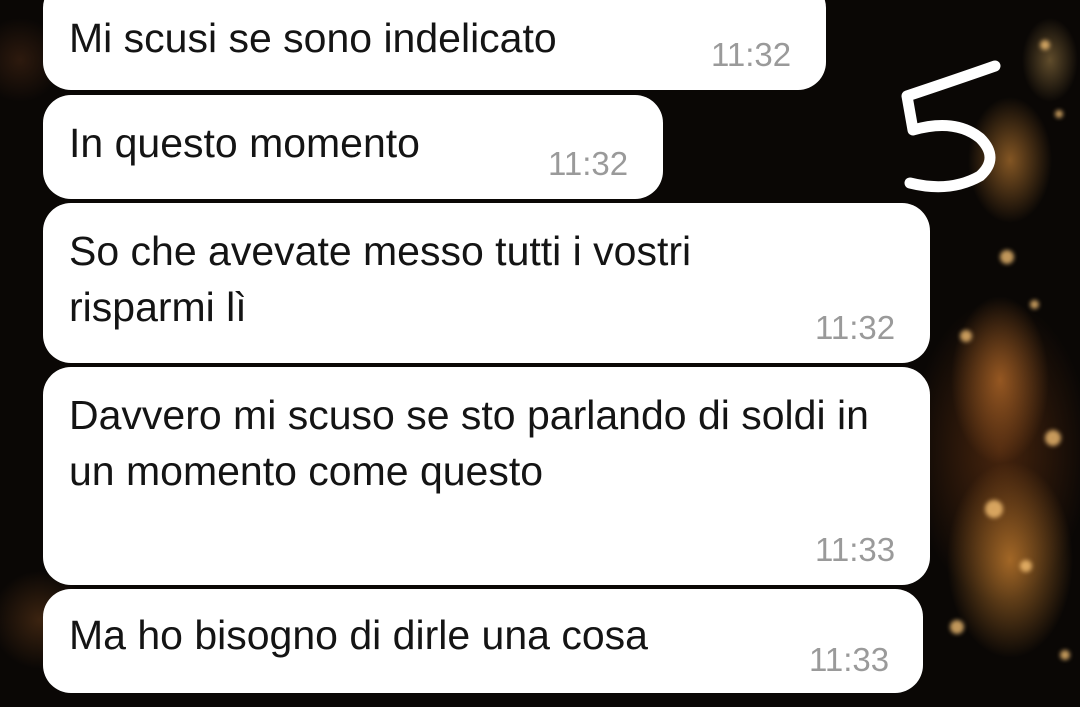 Image resolution: width=1080 pixels, height=707 pixels. Describe the element at coordinates (313, 38) in the screenshot. I see `message-text: Mi scusi se sono indelicato` at that location.